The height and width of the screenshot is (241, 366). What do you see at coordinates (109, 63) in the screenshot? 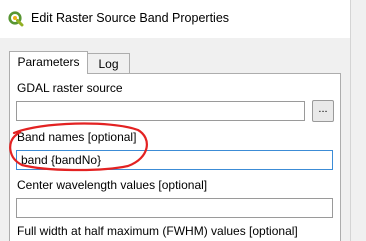
I see `tab-log: Log` at bounding box center [109, 63].